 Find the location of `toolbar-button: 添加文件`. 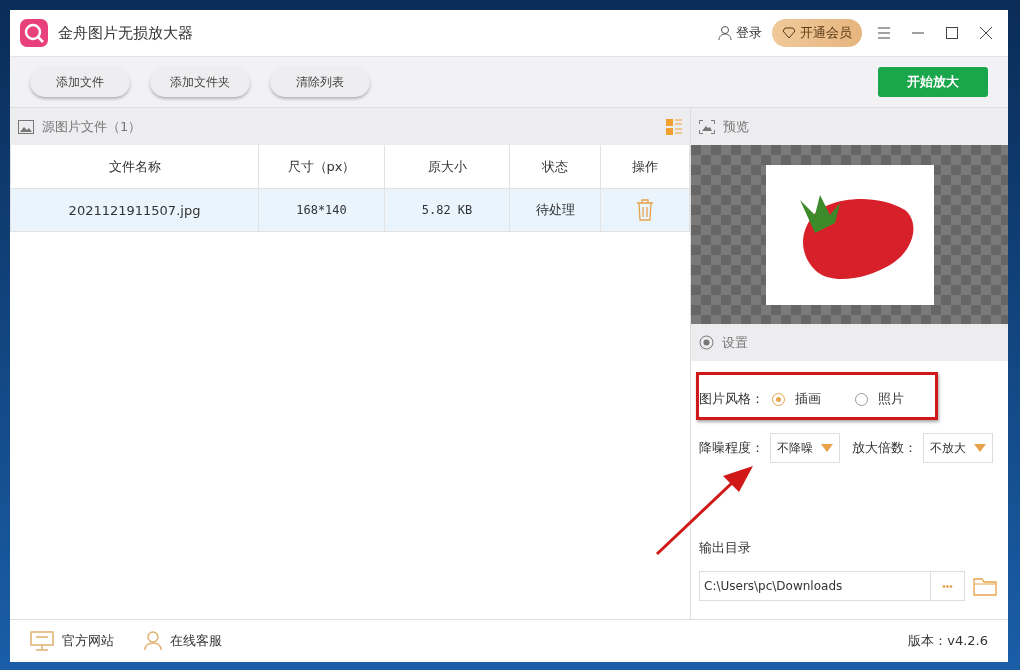

toolbar-button: 添加文件 is located at coordinates (80, 82).